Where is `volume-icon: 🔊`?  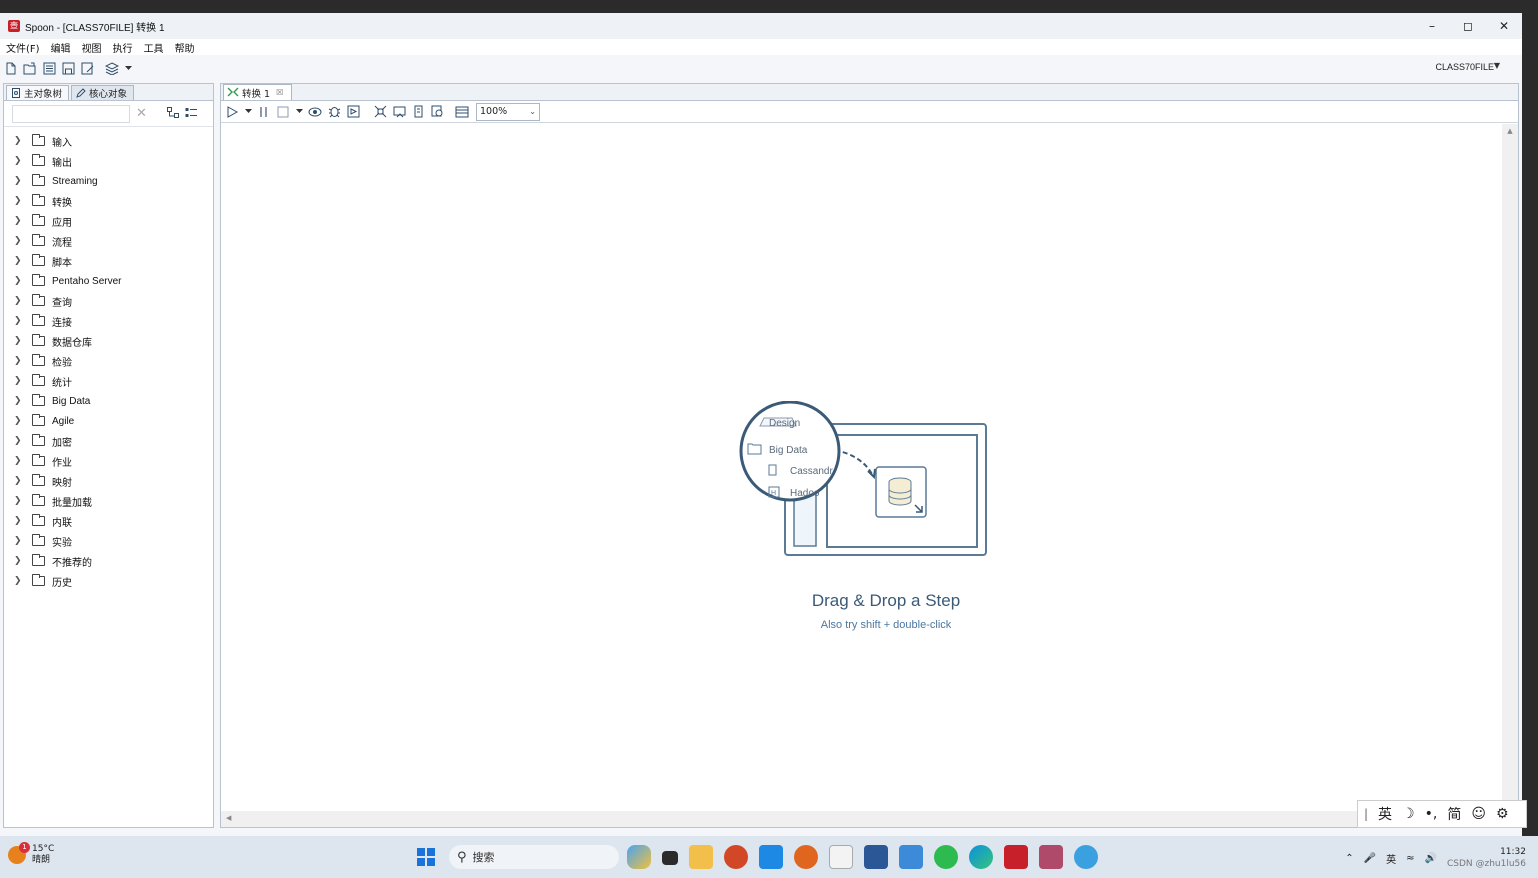 volume-icon: 🔊 is located at coordinates (1431, 858).